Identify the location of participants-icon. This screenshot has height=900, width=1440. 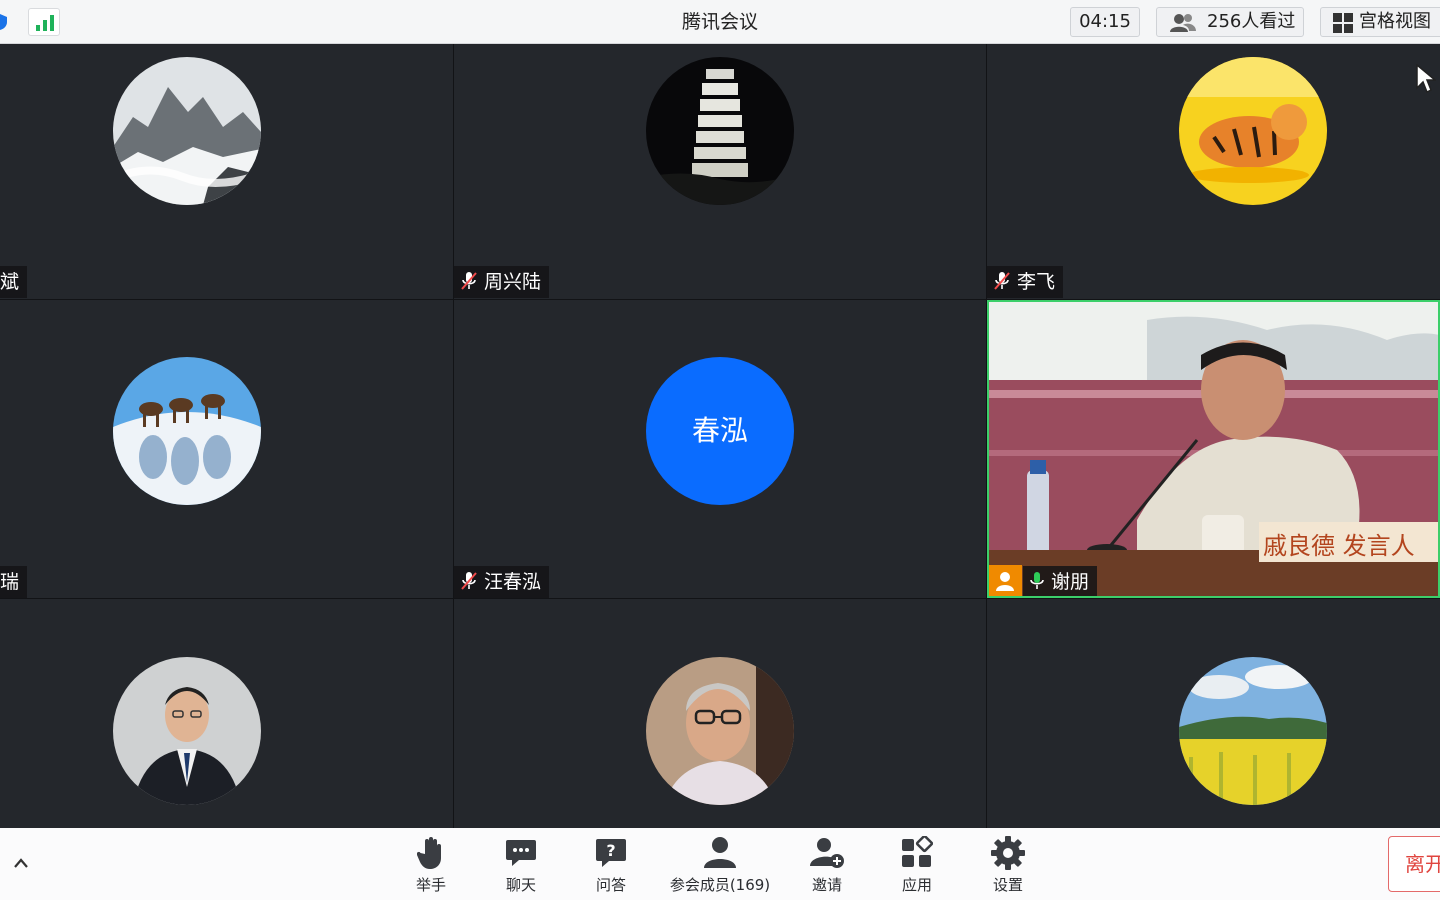
(720, 852).